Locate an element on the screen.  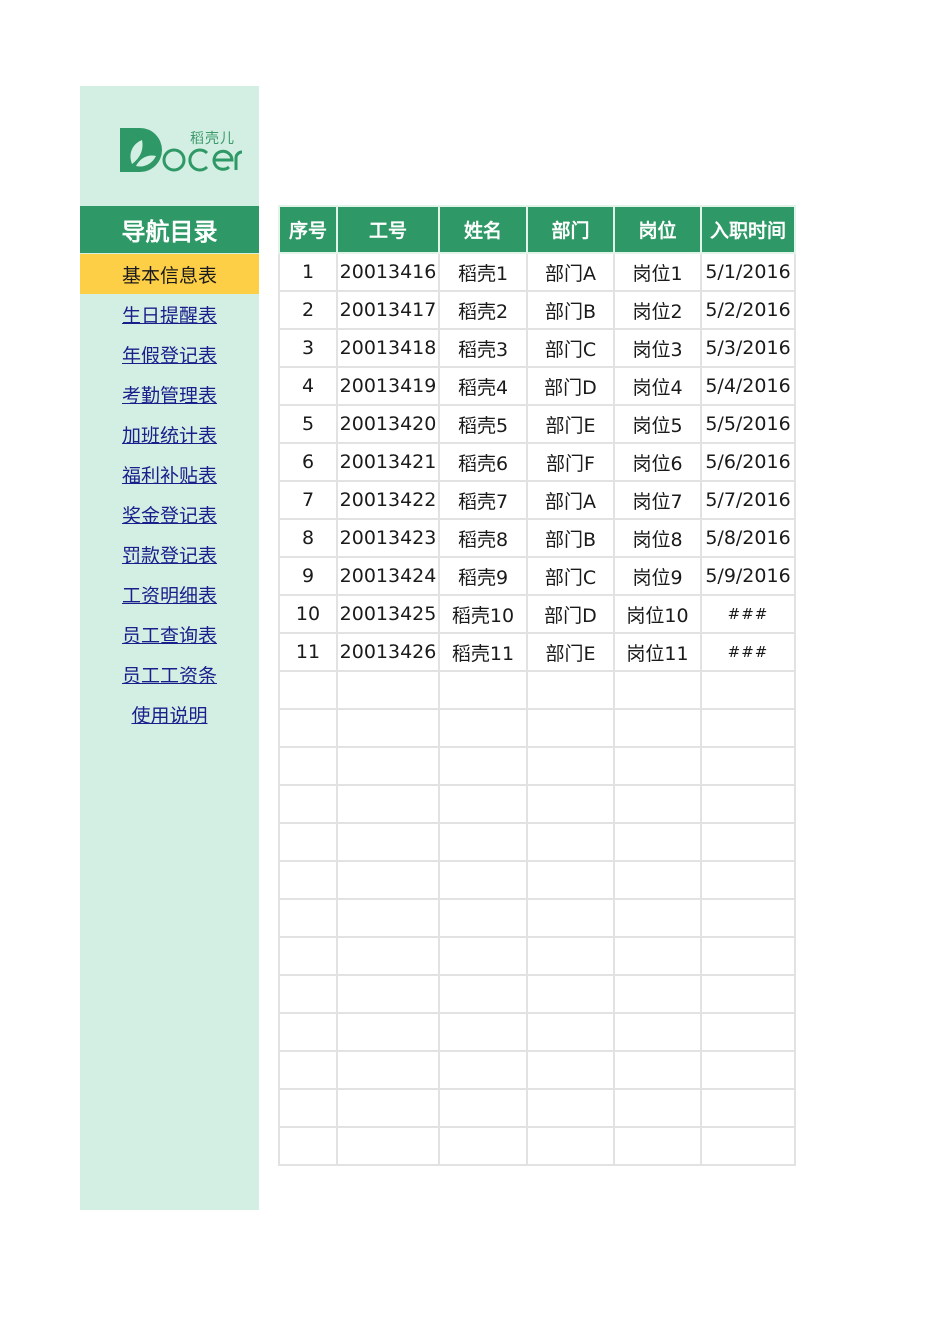
hire-date-cell: ### is located at coordinates (748, 614).